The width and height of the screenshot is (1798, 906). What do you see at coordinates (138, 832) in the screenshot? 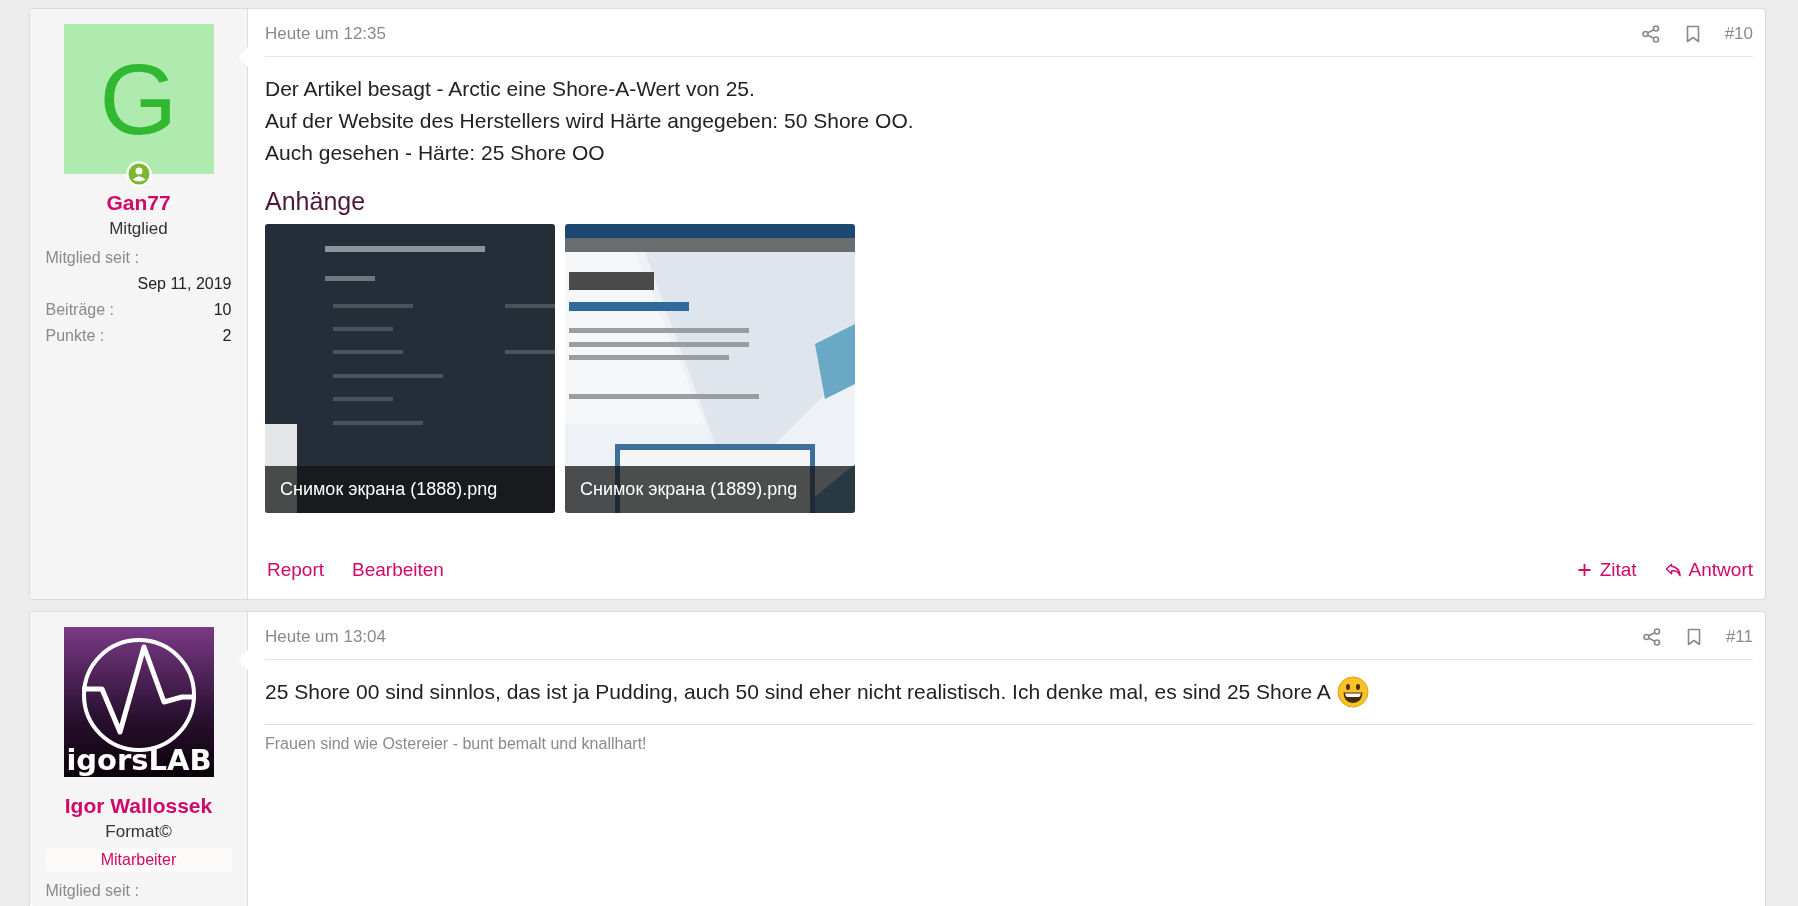
I see `user-title: Format©` at bounding box center [138, 832].